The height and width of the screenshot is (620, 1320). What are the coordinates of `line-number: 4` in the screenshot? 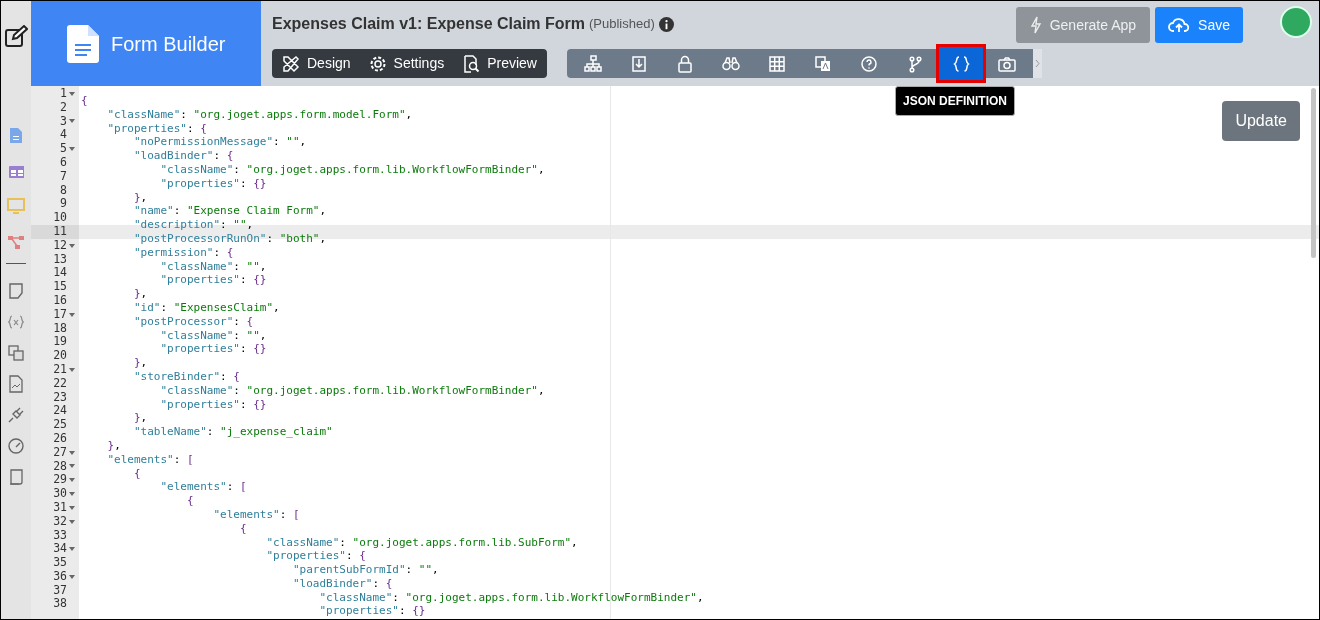 It's located at (63, 135).